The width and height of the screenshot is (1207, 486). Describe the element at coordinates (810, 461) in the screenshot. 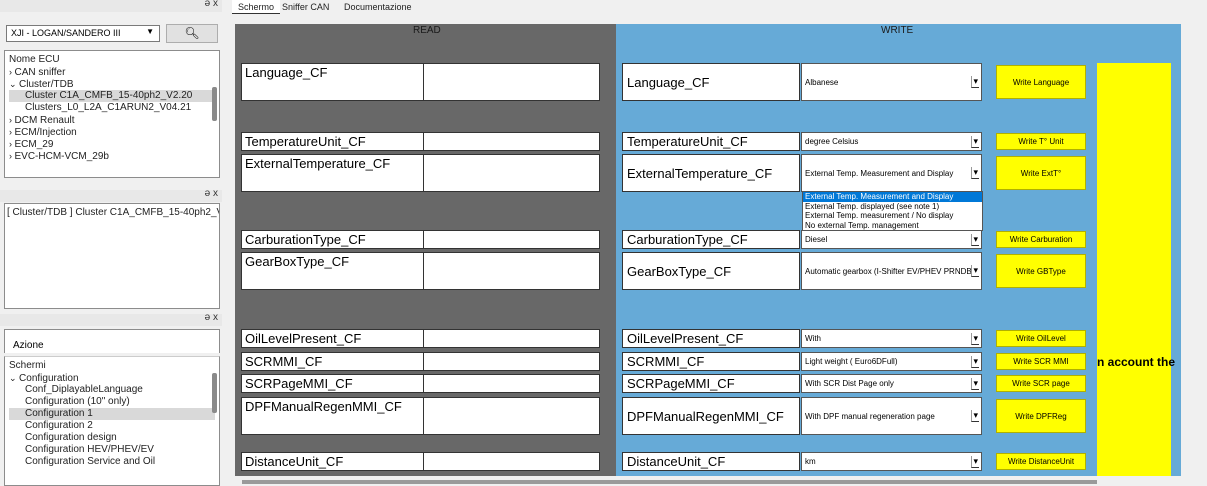

I see `dropdown-value: km` at that location.